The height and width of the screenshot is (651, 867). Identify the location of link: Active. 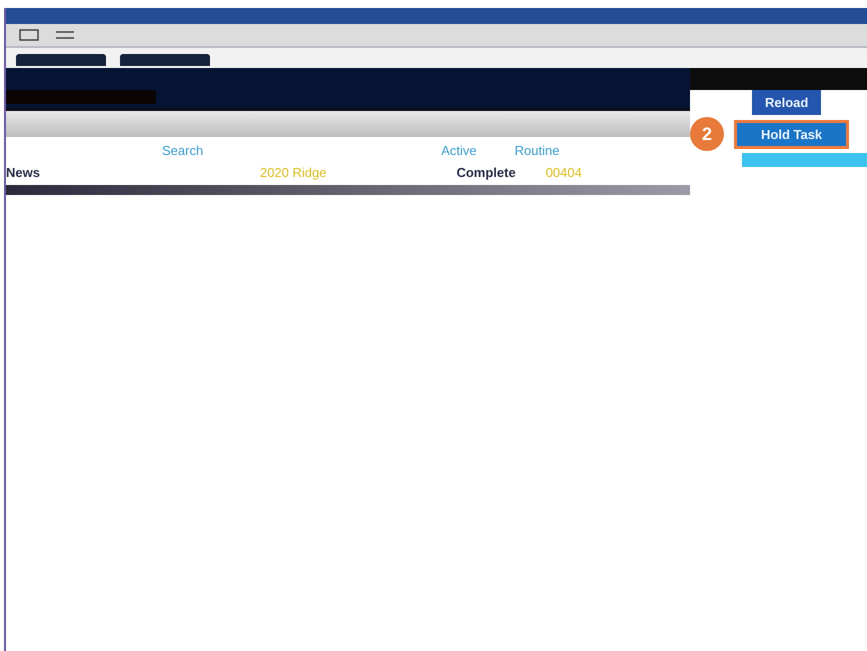
(459, 150).